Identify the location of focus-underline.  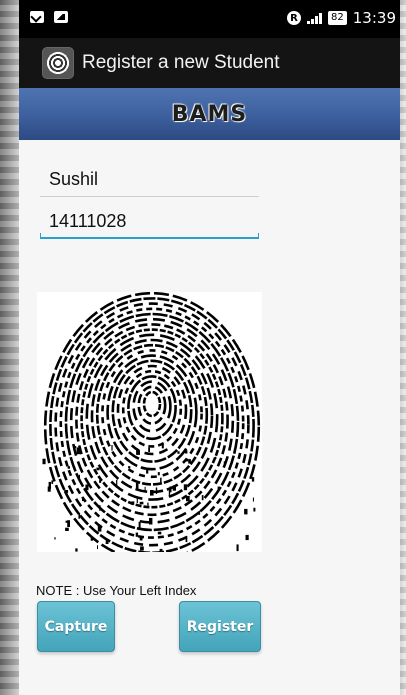
(149, 236).